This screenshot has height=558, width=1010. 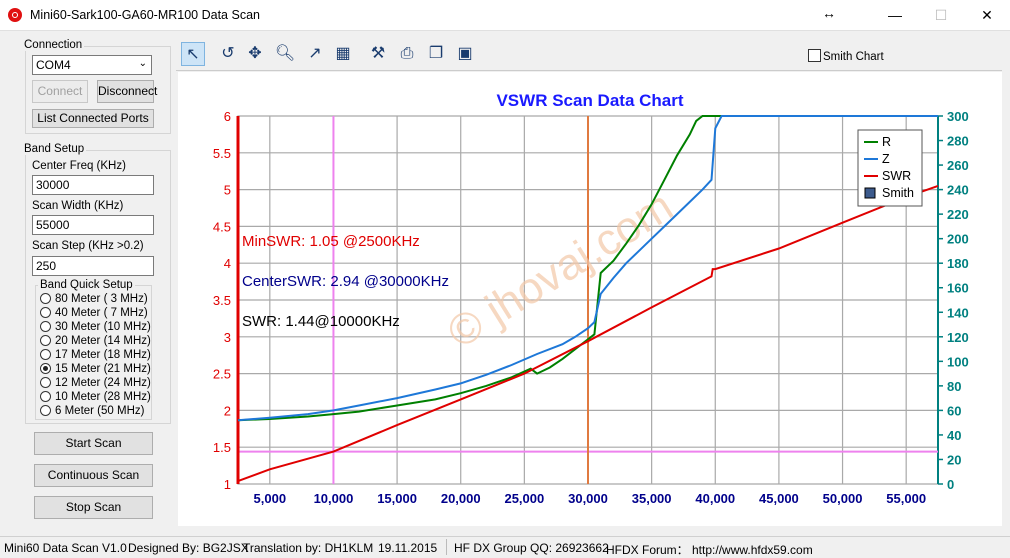 What do you see at coordinates (103, 397) in the screenshot?
I see `band-radio-label: 10 Meter (28 MHz)` at bounding box center [103, 397].